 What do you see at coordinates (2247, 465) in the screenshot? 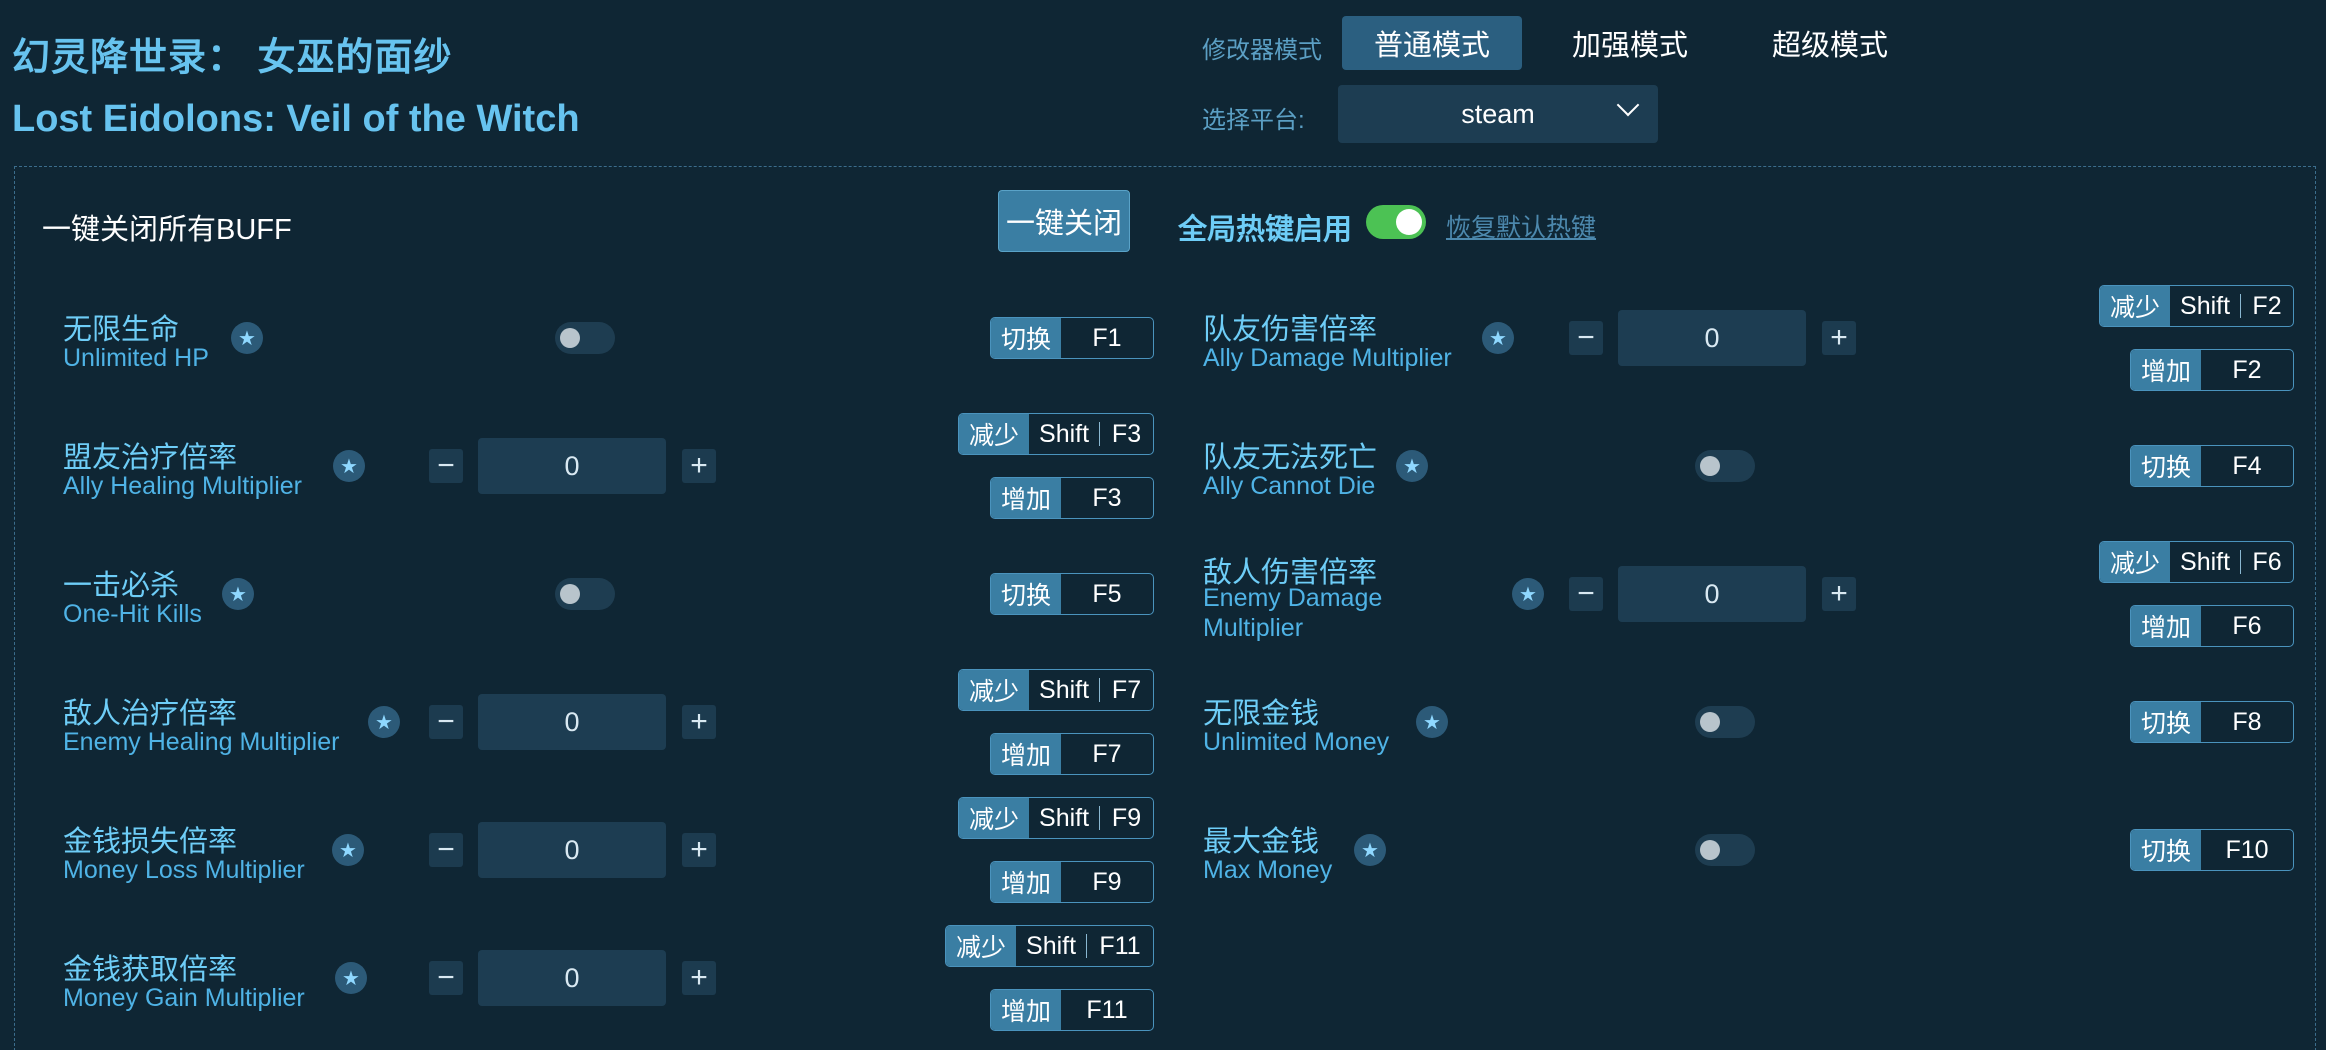
I see `key-value: F4` at bounding box center [2247, 465].